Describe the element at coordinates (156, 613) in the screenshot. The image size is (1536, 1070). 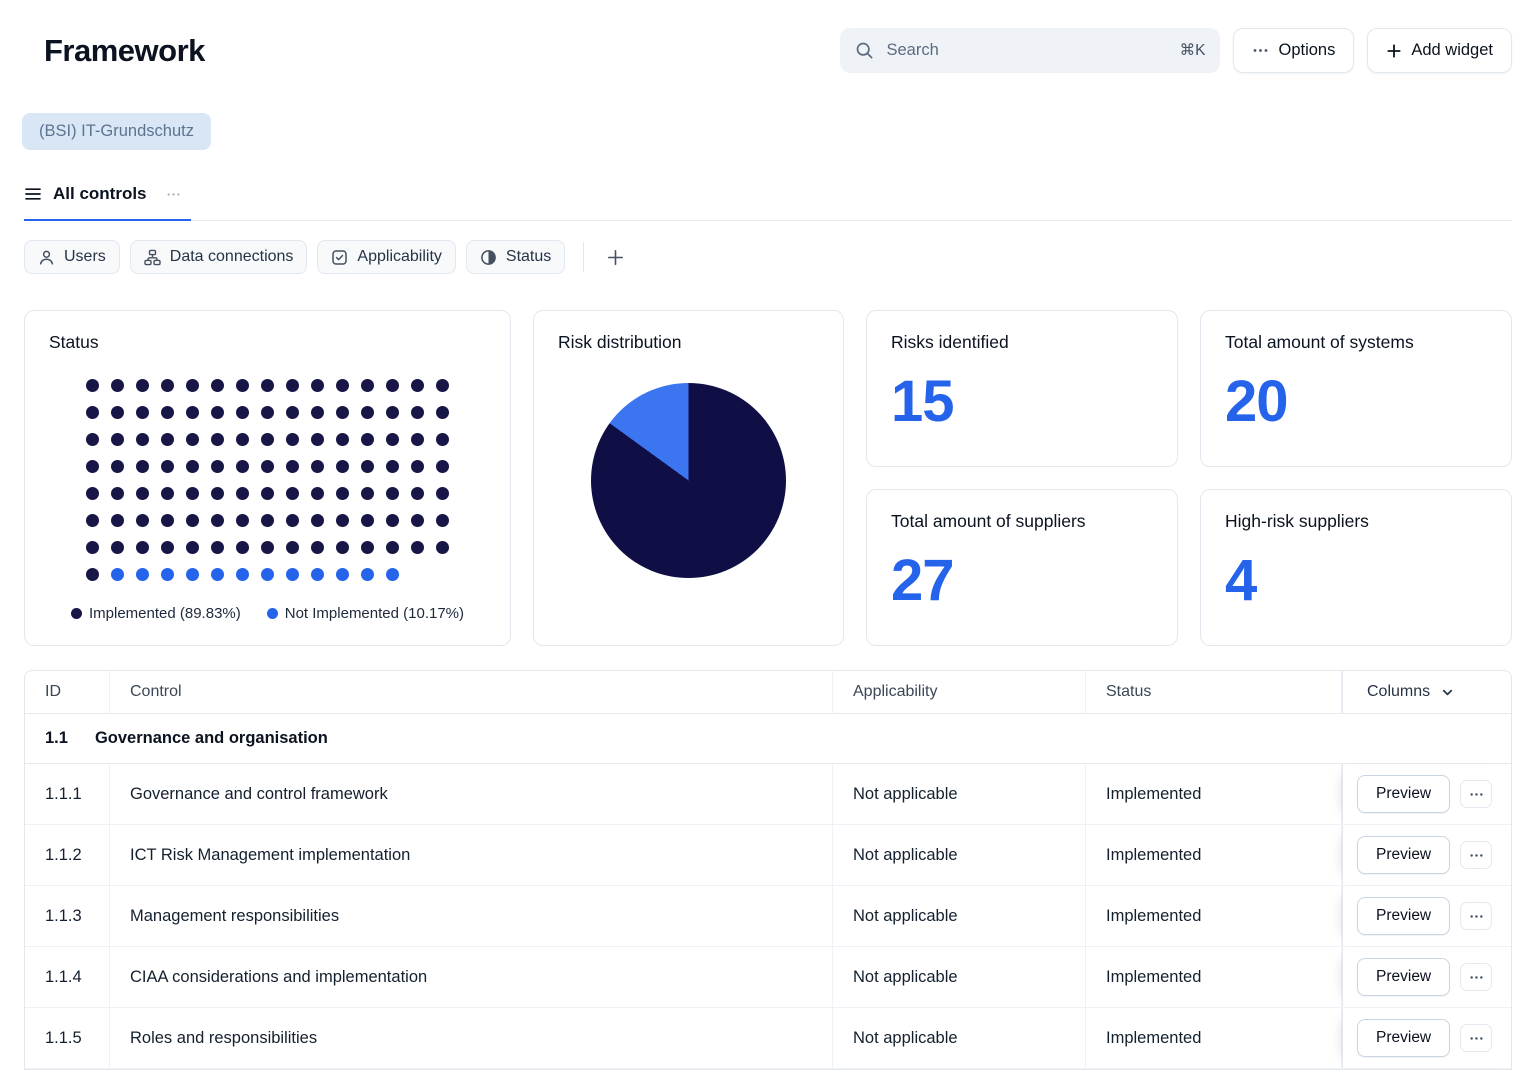
I see `legend-item: Implemented (89.83%)` at that location.